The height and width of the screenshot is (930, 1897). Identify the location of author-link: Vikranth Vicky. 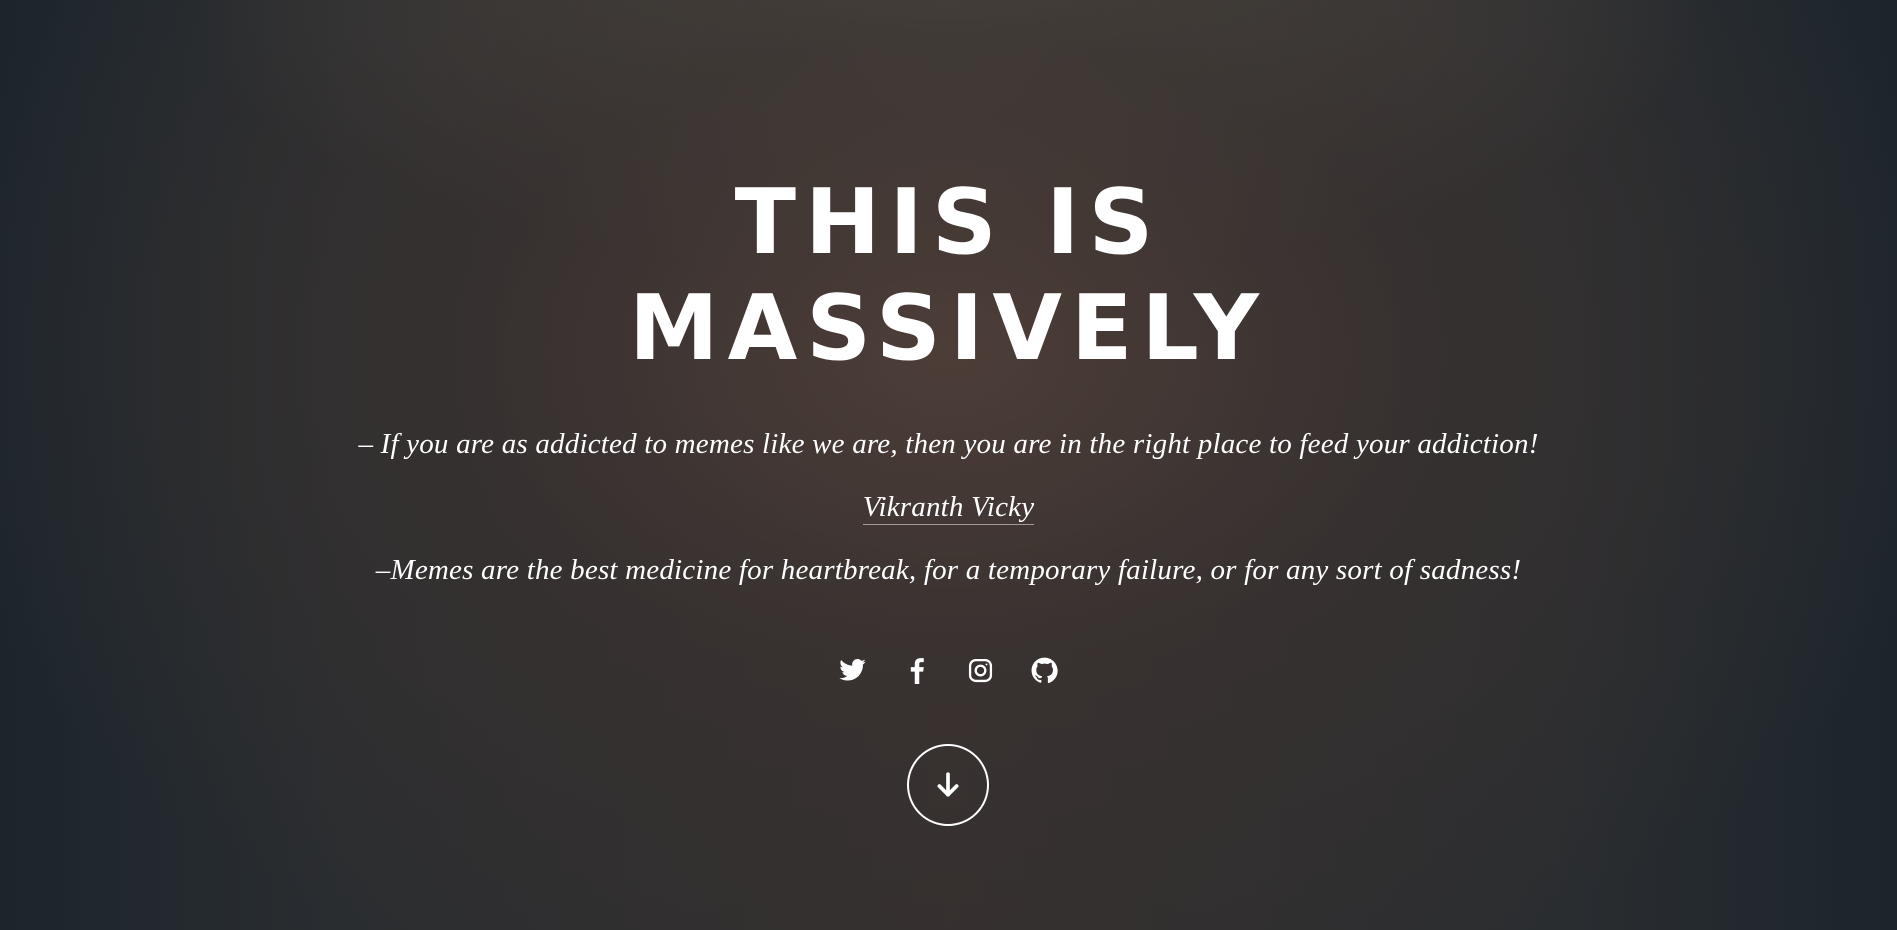
(948, 508).